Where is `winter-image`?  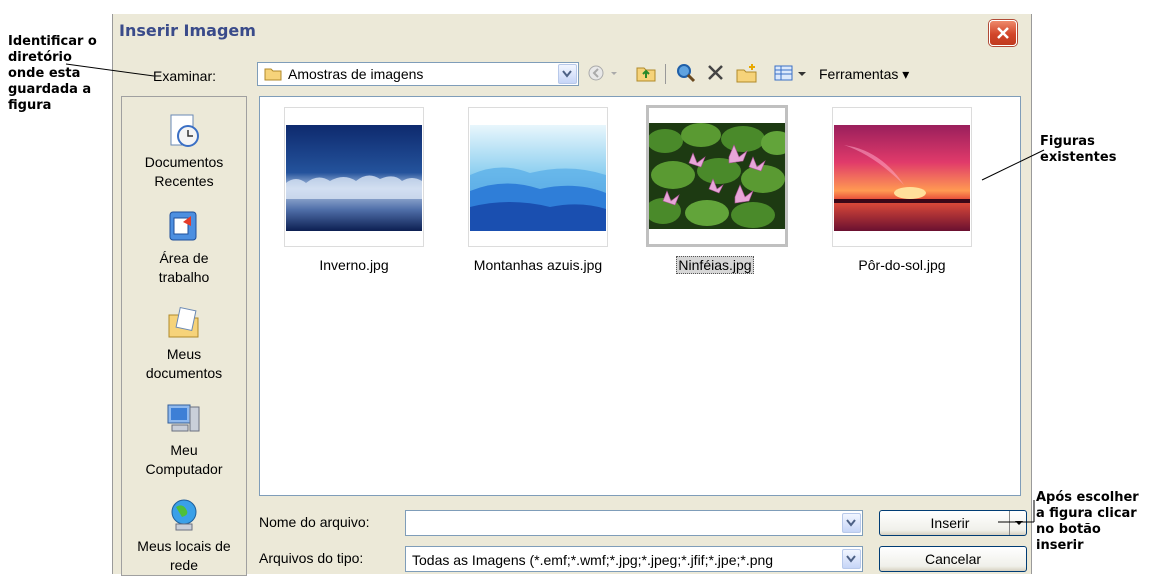
winter-image is located at coordinates (354, 178).